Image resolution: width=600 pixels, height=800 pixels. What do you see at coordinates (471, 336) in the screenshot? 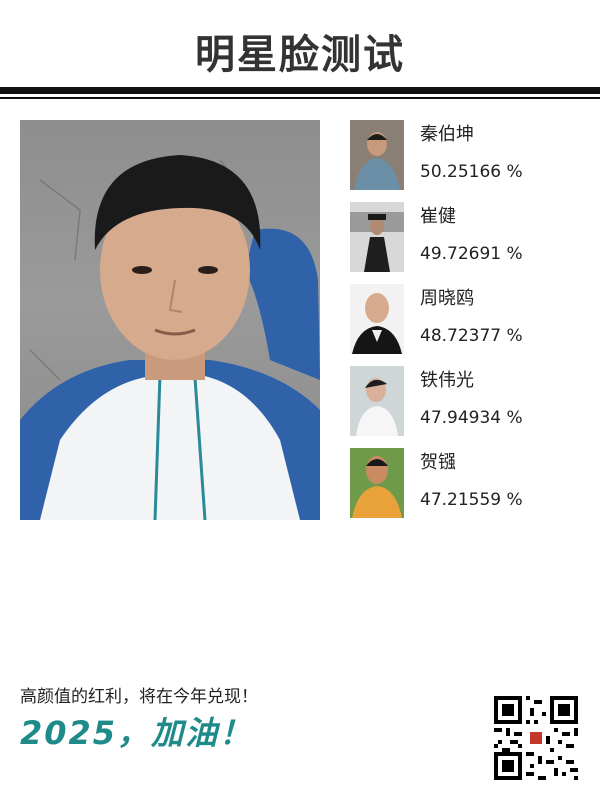
I see `match-score: 48.72377 %` at bounding box center [471, 336].